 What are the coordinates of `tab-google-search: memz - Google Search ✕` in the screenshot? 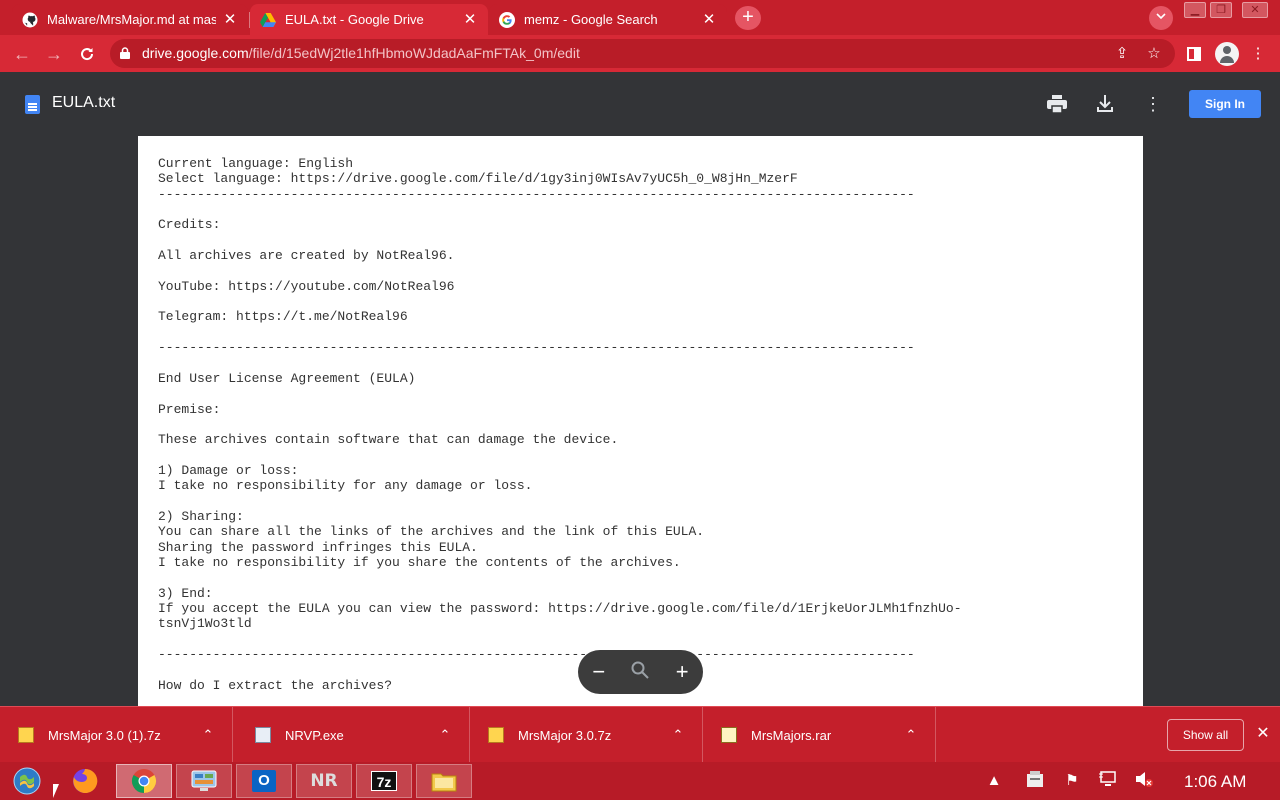 It's located at (608, 19).